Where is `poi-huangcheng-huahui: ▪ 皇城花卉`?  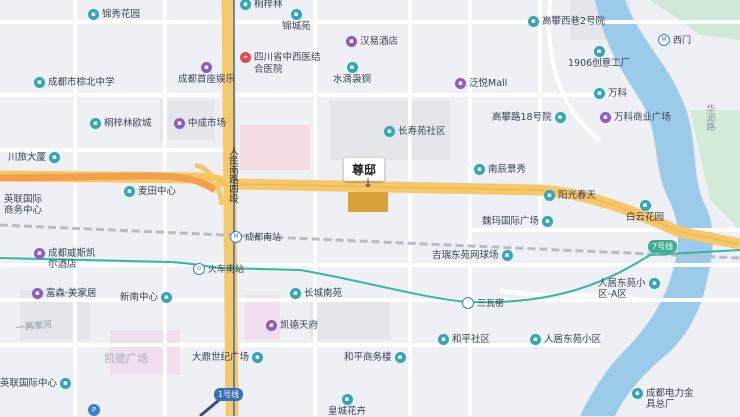 poi-huangcheng-huahui: ▪ 皇城花卉 is located at coordinates (347, 405).